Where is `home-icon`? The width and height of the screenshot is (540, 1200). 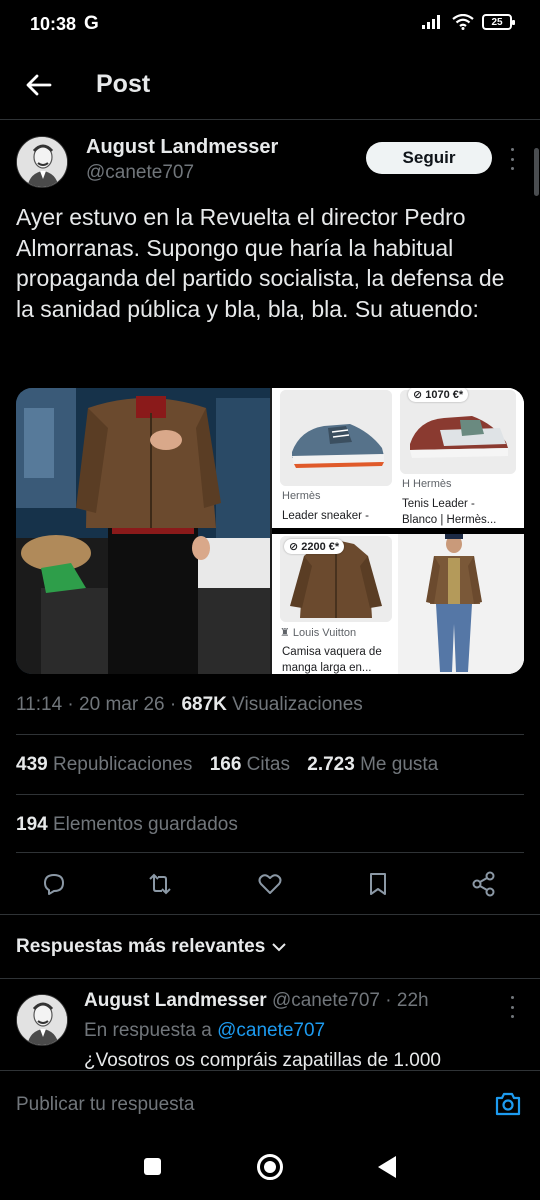 home-icon is located at coordinates (270, 1167).